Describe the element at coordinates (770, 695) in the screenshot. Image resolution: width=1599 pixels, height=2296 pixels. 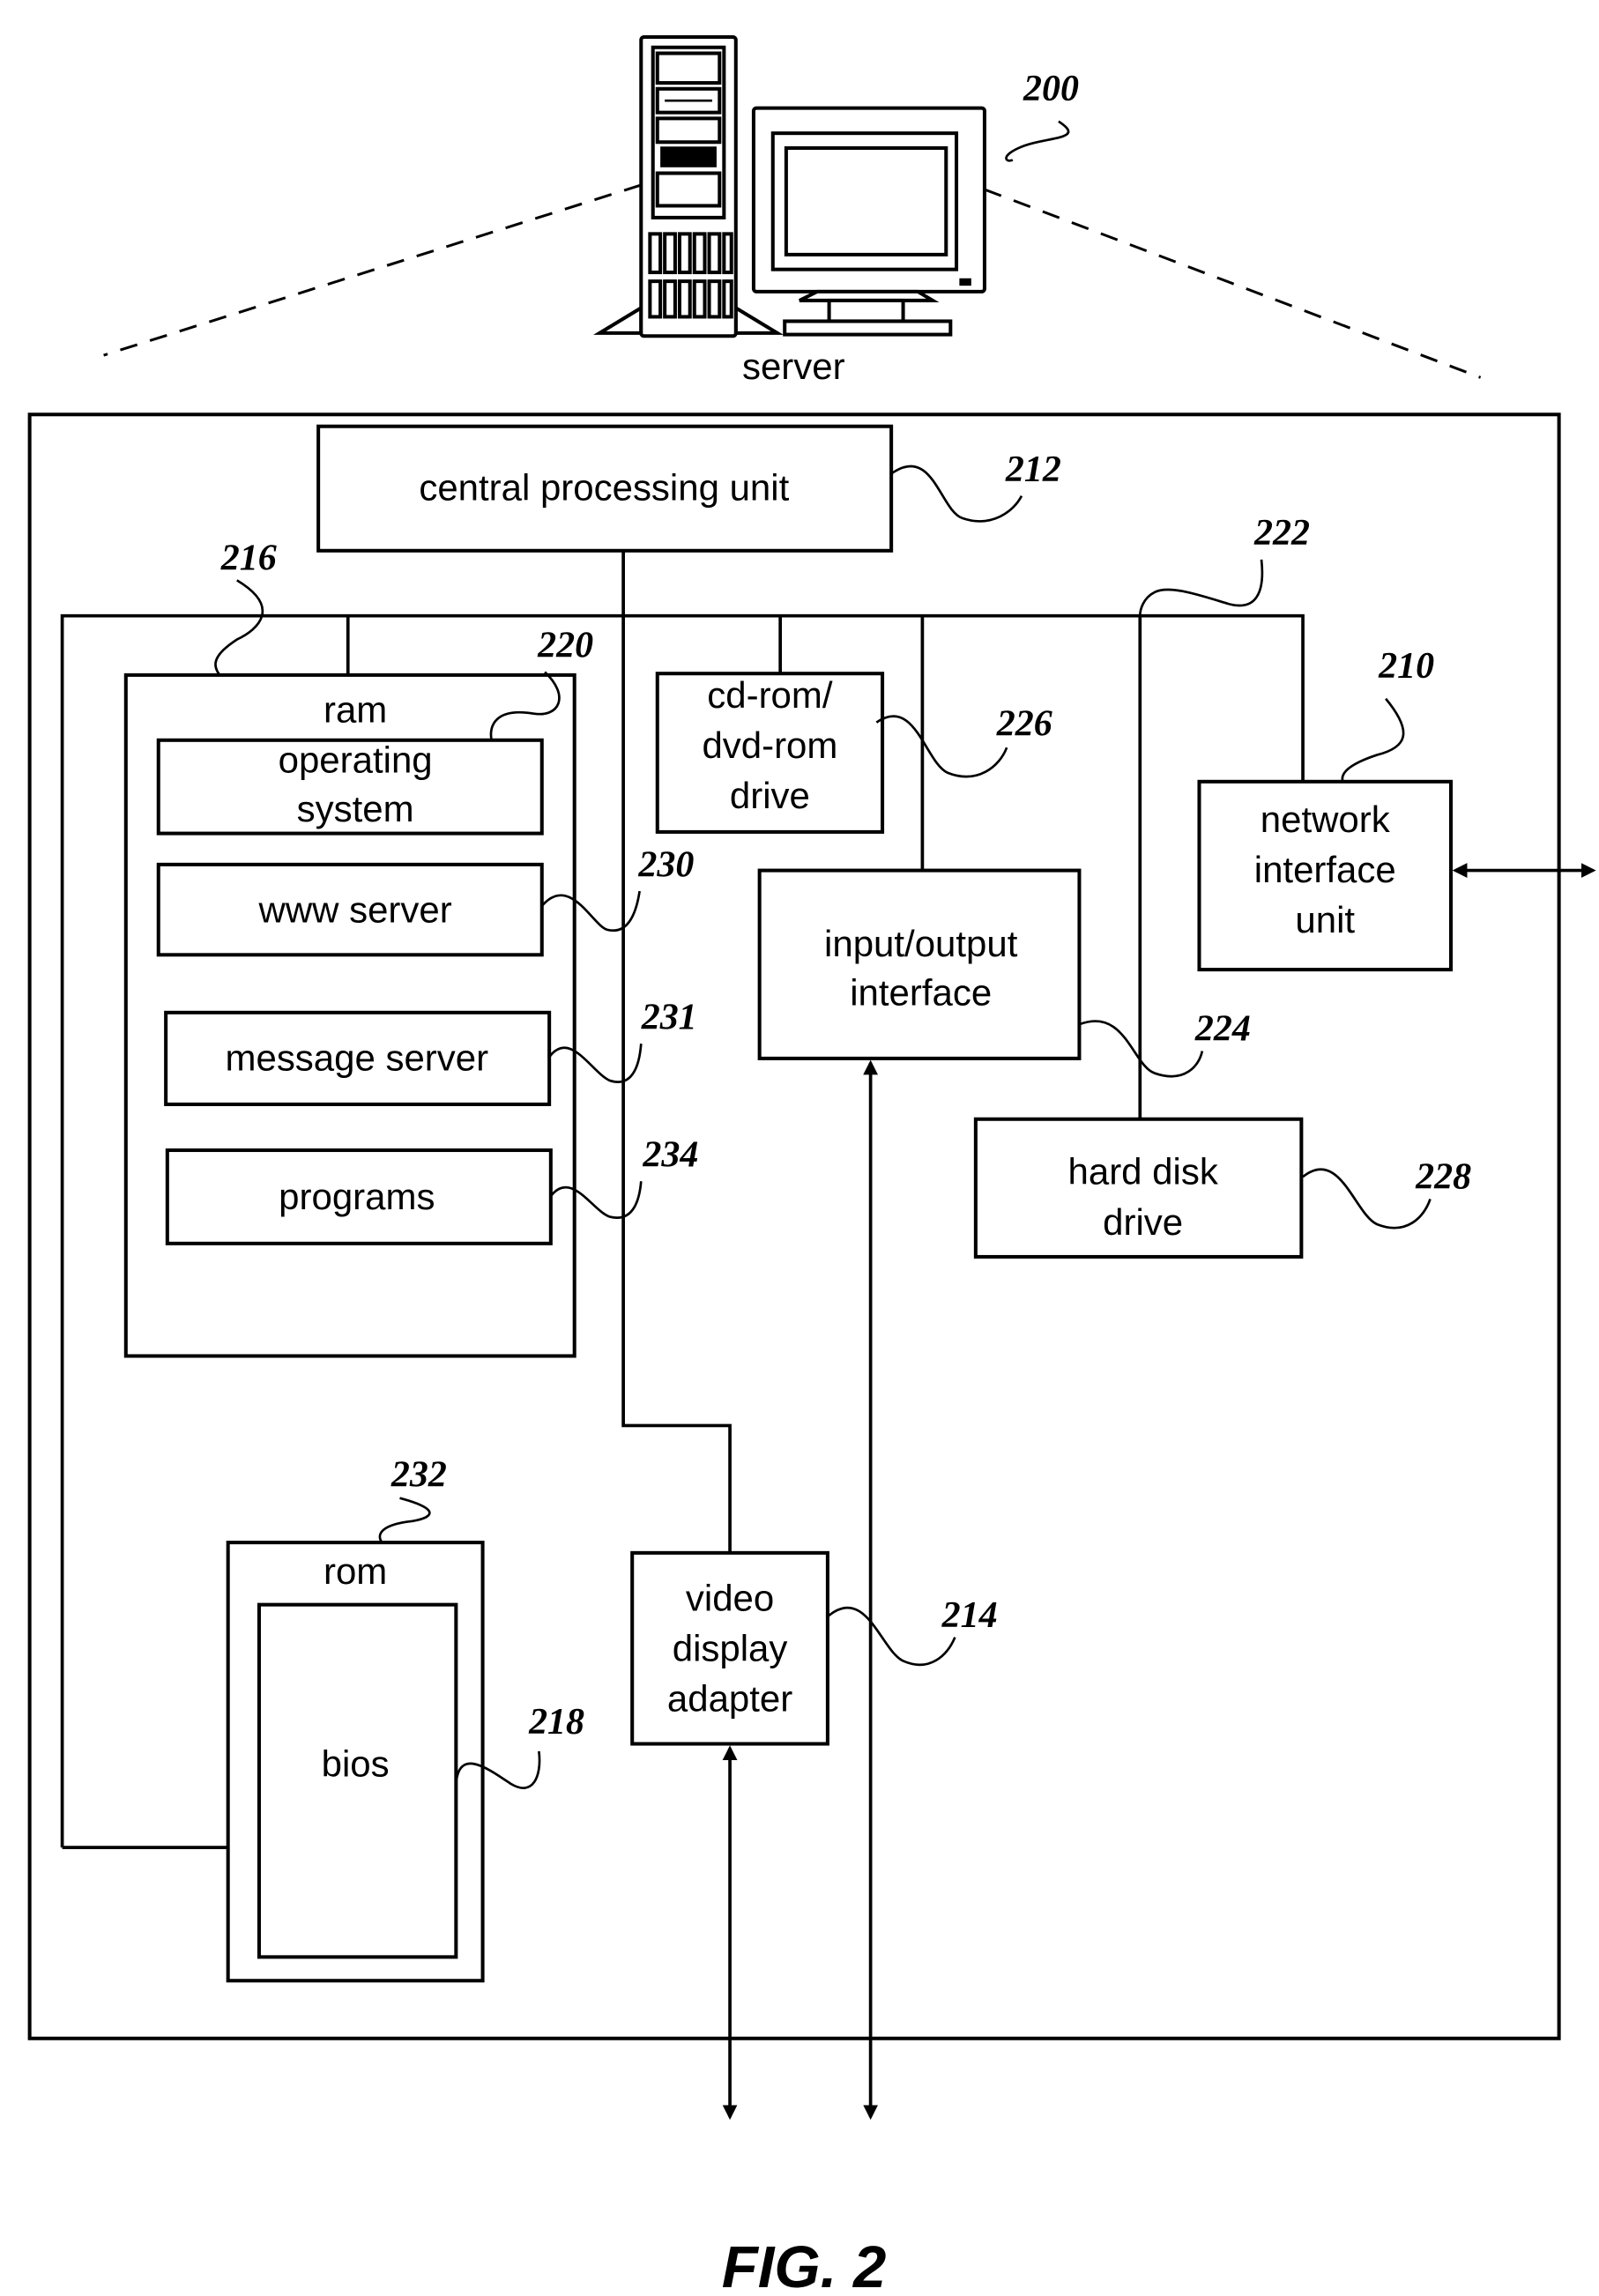
I see `cdrom-label-line1: cd-rom/` at that location.